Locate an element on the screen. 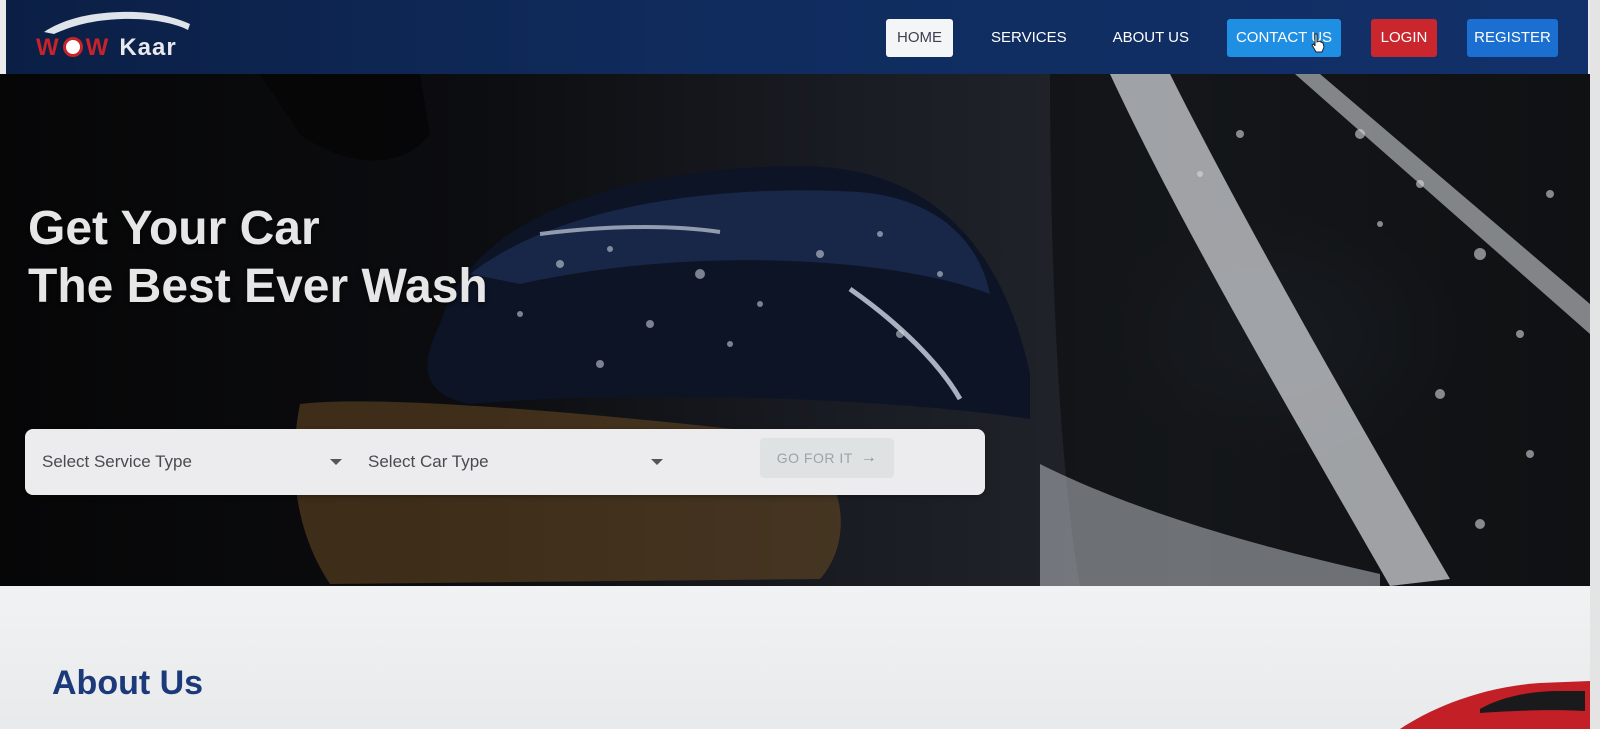 This screenshot has height=729, width=1600. go-for-it-label: GO FOR IT is located at coordinates (814, 458).